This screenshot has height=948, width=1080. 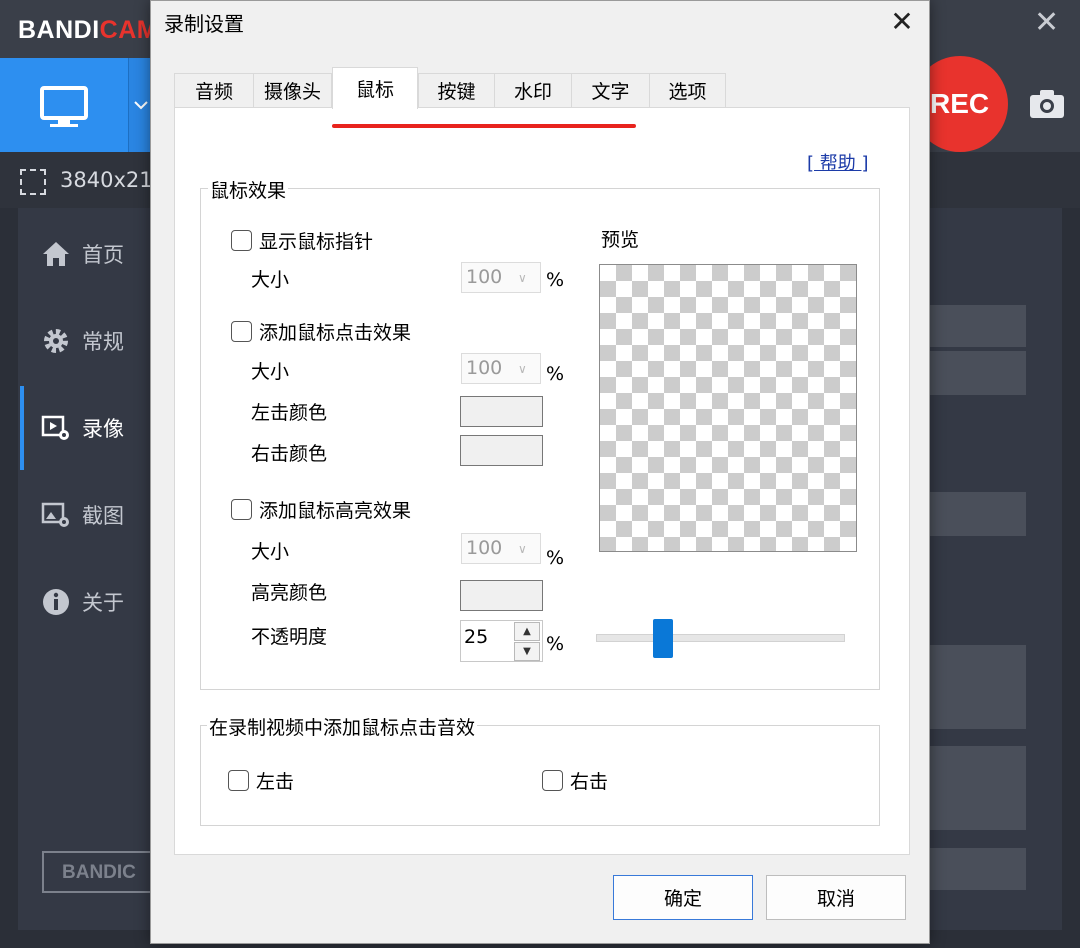 What do you see at coordinates (836, 897) in the screenshot?
I see `cancel-button: 取消` at bounding box center [836, 897].